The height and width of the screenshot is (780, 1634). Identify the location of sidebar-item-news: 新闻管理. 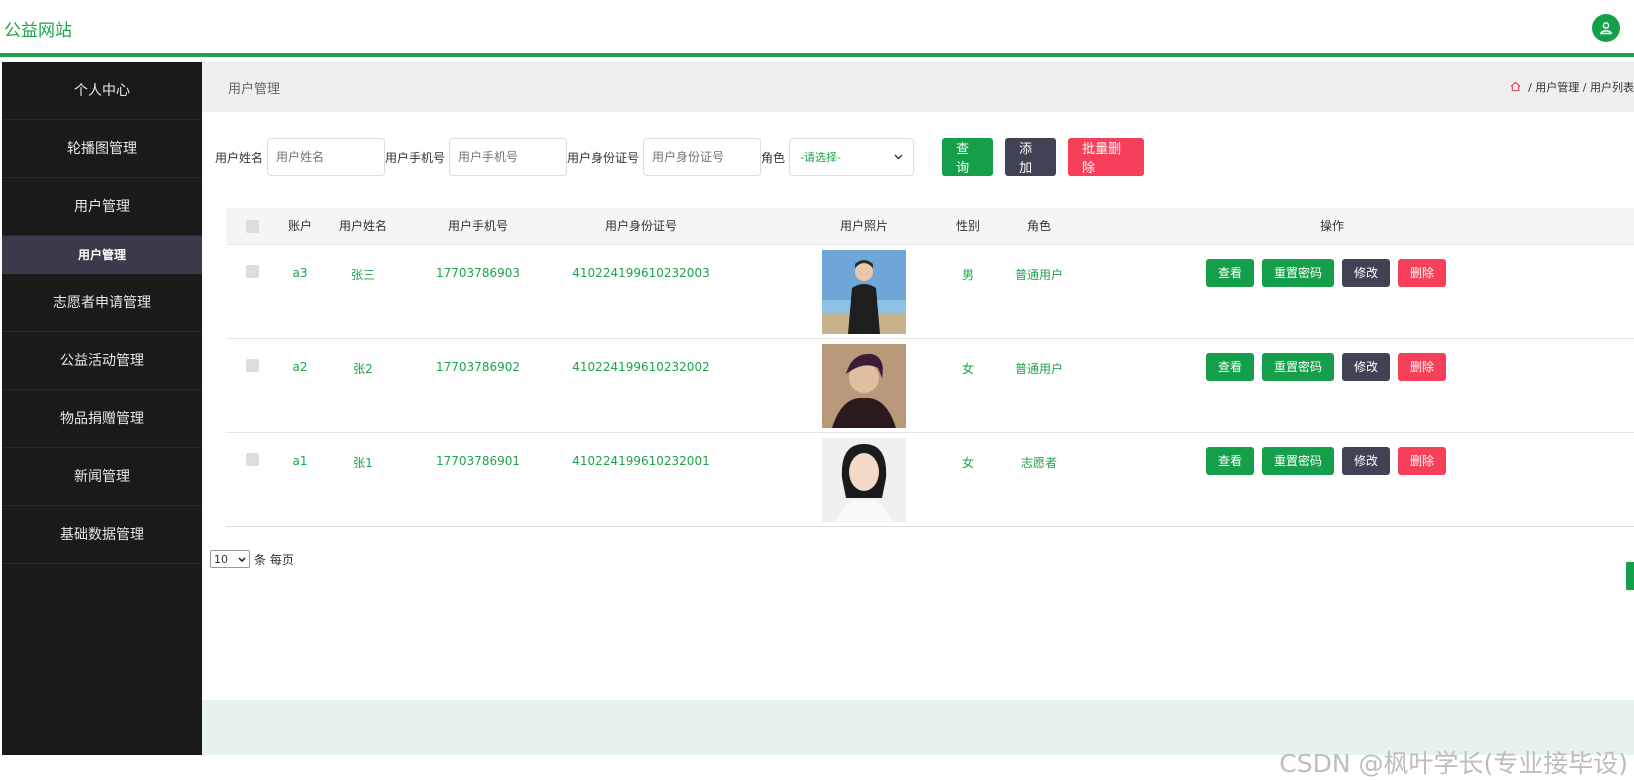
(102, 477).